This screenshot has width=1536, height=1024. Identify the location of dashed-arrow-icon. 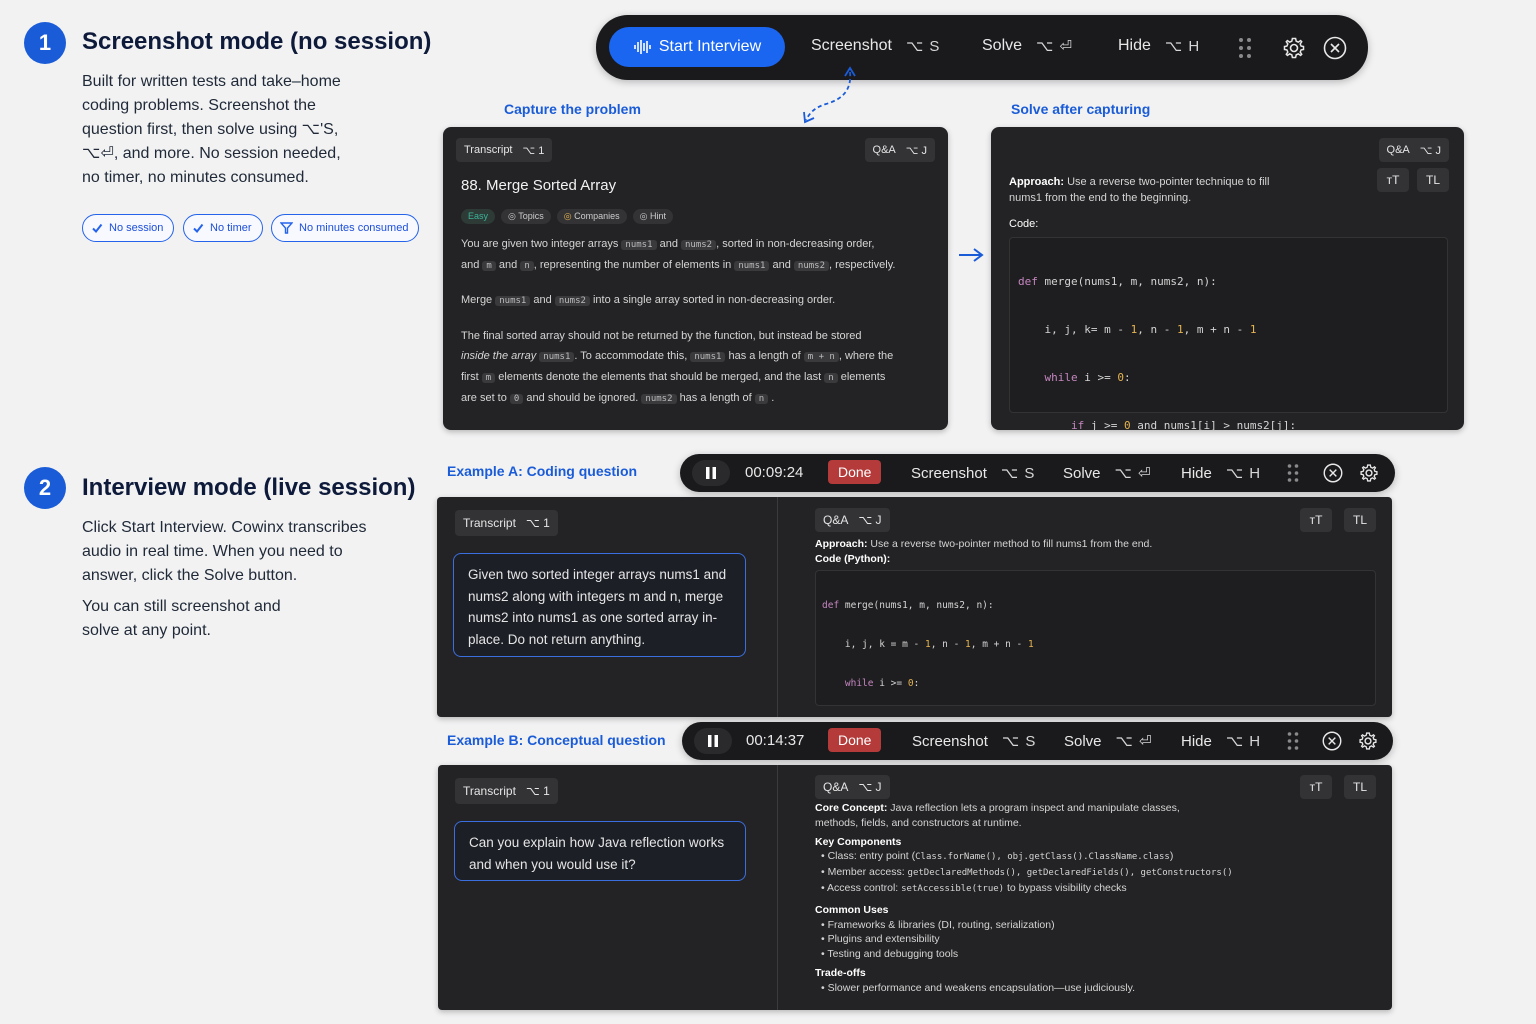
(830, 95).